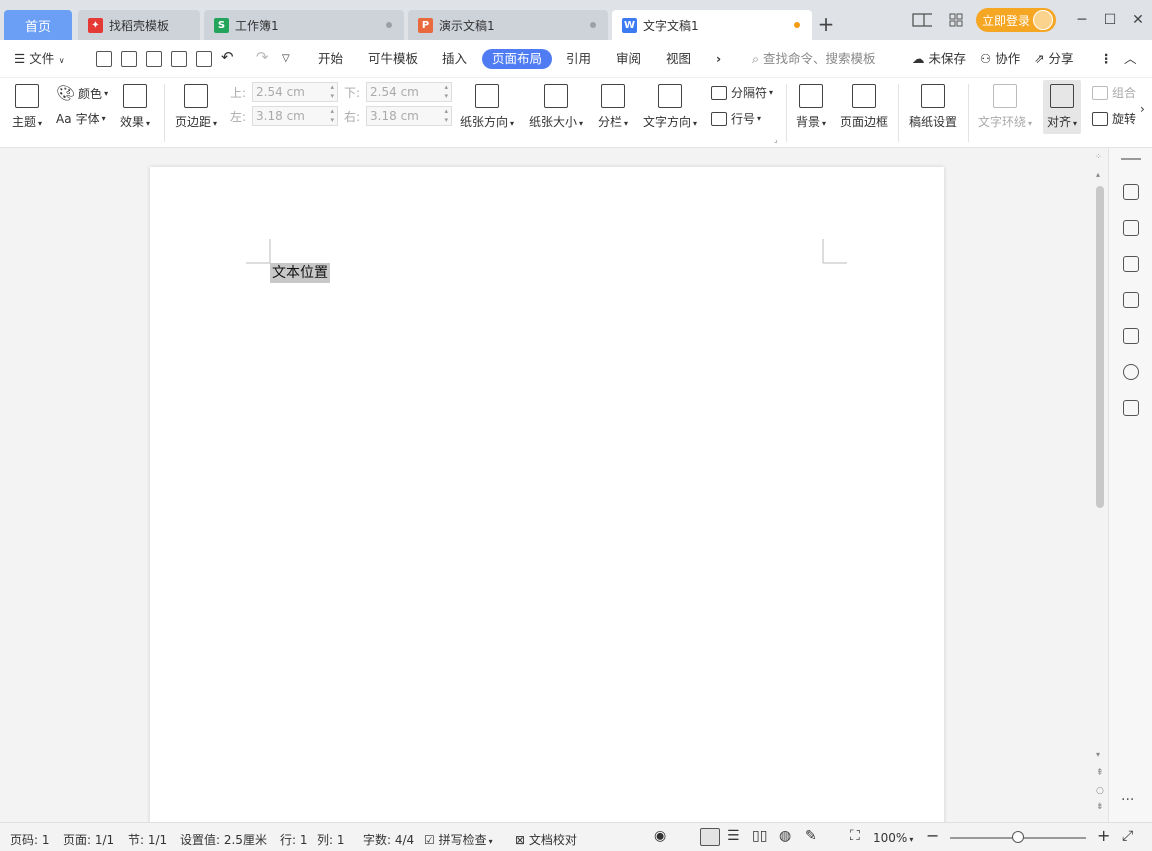 The width and height of the screenshot is (1152, 851). What do you see at coordinates (1138, 20) in the screenshot?
I see `close-icon: ✕` at bounding box center [1138, 20].